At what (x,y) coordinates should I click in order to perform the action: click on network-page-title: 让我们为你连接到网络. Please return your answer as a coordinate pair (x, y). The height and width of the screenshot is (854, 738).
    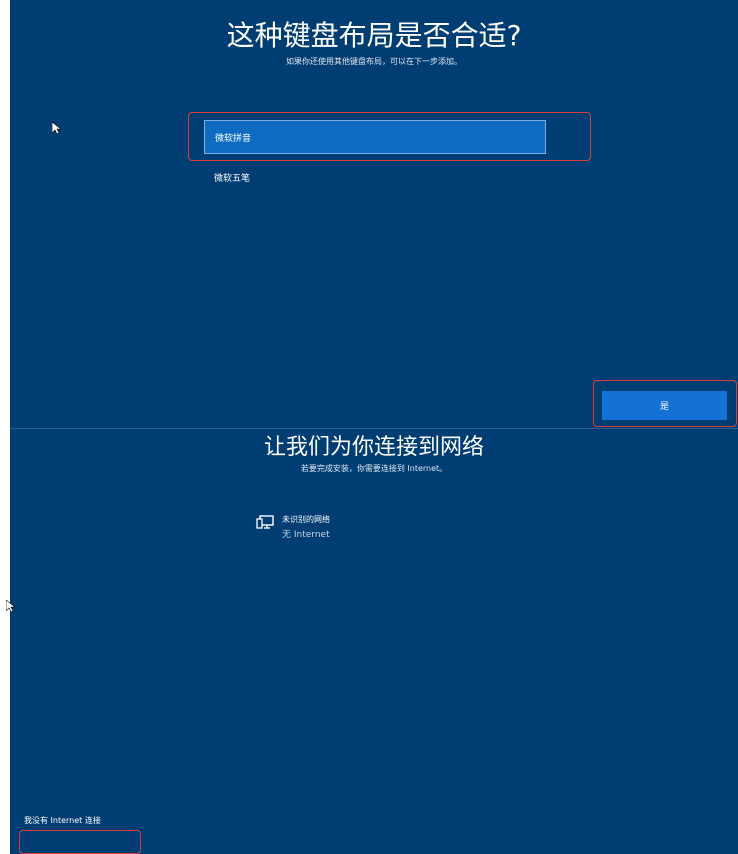
    Looking at the image, I should click on (373, 447).